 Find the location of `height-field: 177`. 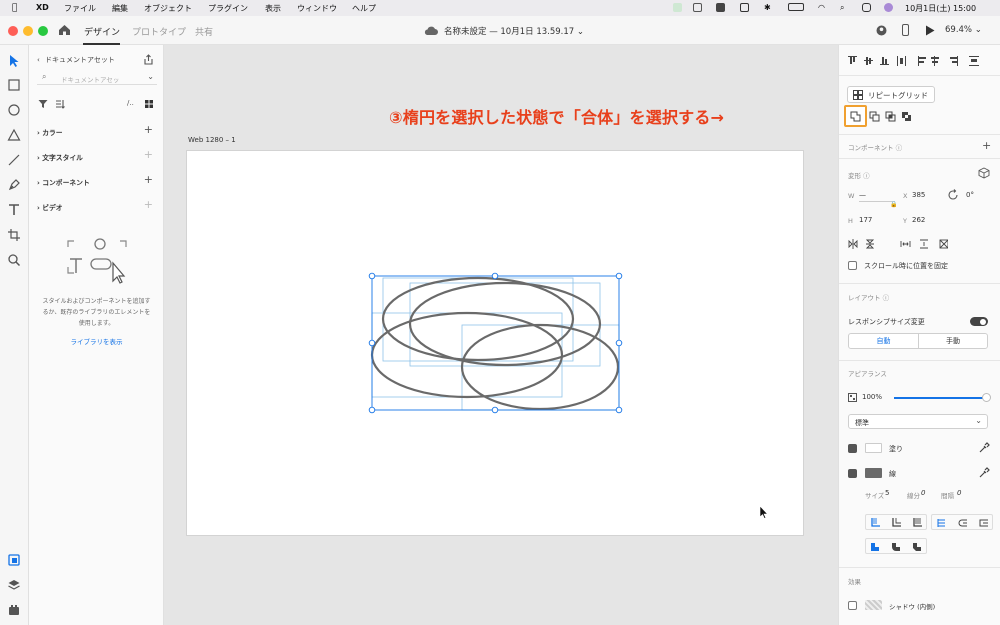

height-field: 177 is located at coordinates (865, 220).